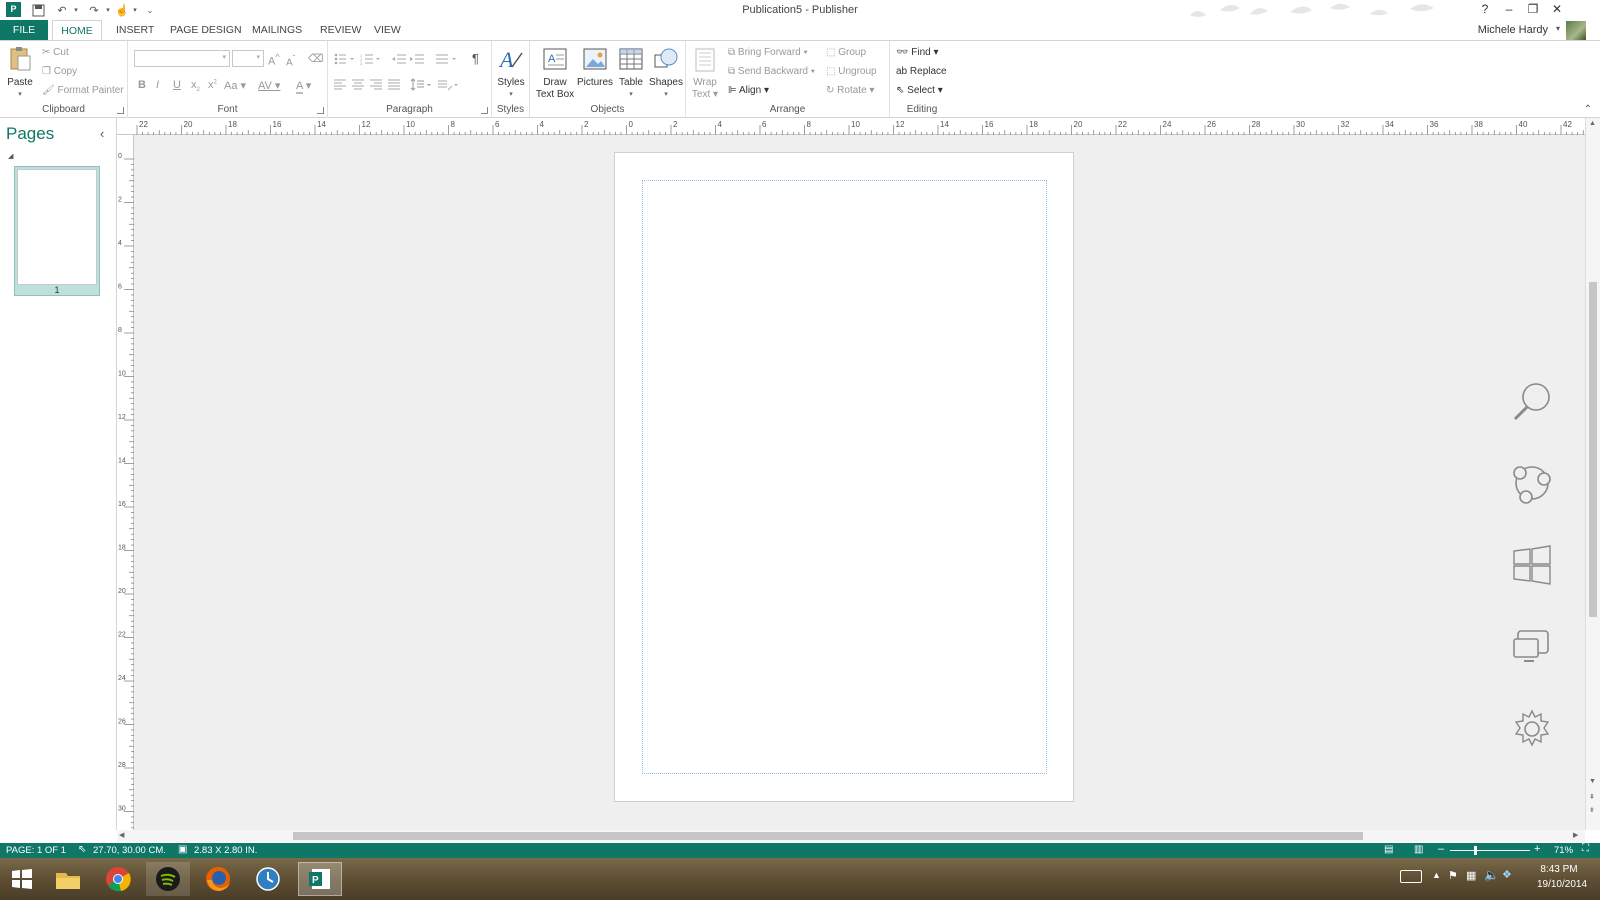  Describe the element at coordinates (59, 71) in the screenshot. I see `copy-button: ❐ Copy` at that location.